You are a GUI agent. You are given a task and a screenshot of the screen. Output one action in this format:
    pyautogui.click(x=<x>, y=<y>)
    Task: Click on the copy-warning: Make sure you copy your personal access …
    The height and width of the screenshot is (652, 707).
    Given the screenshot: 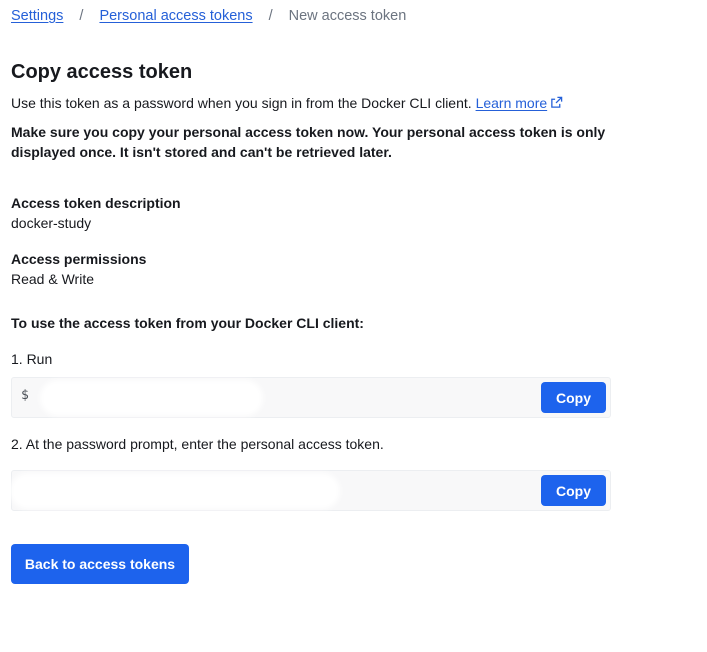 What is the action you would take?
    pyautogui.click(x=308, y=142)
    